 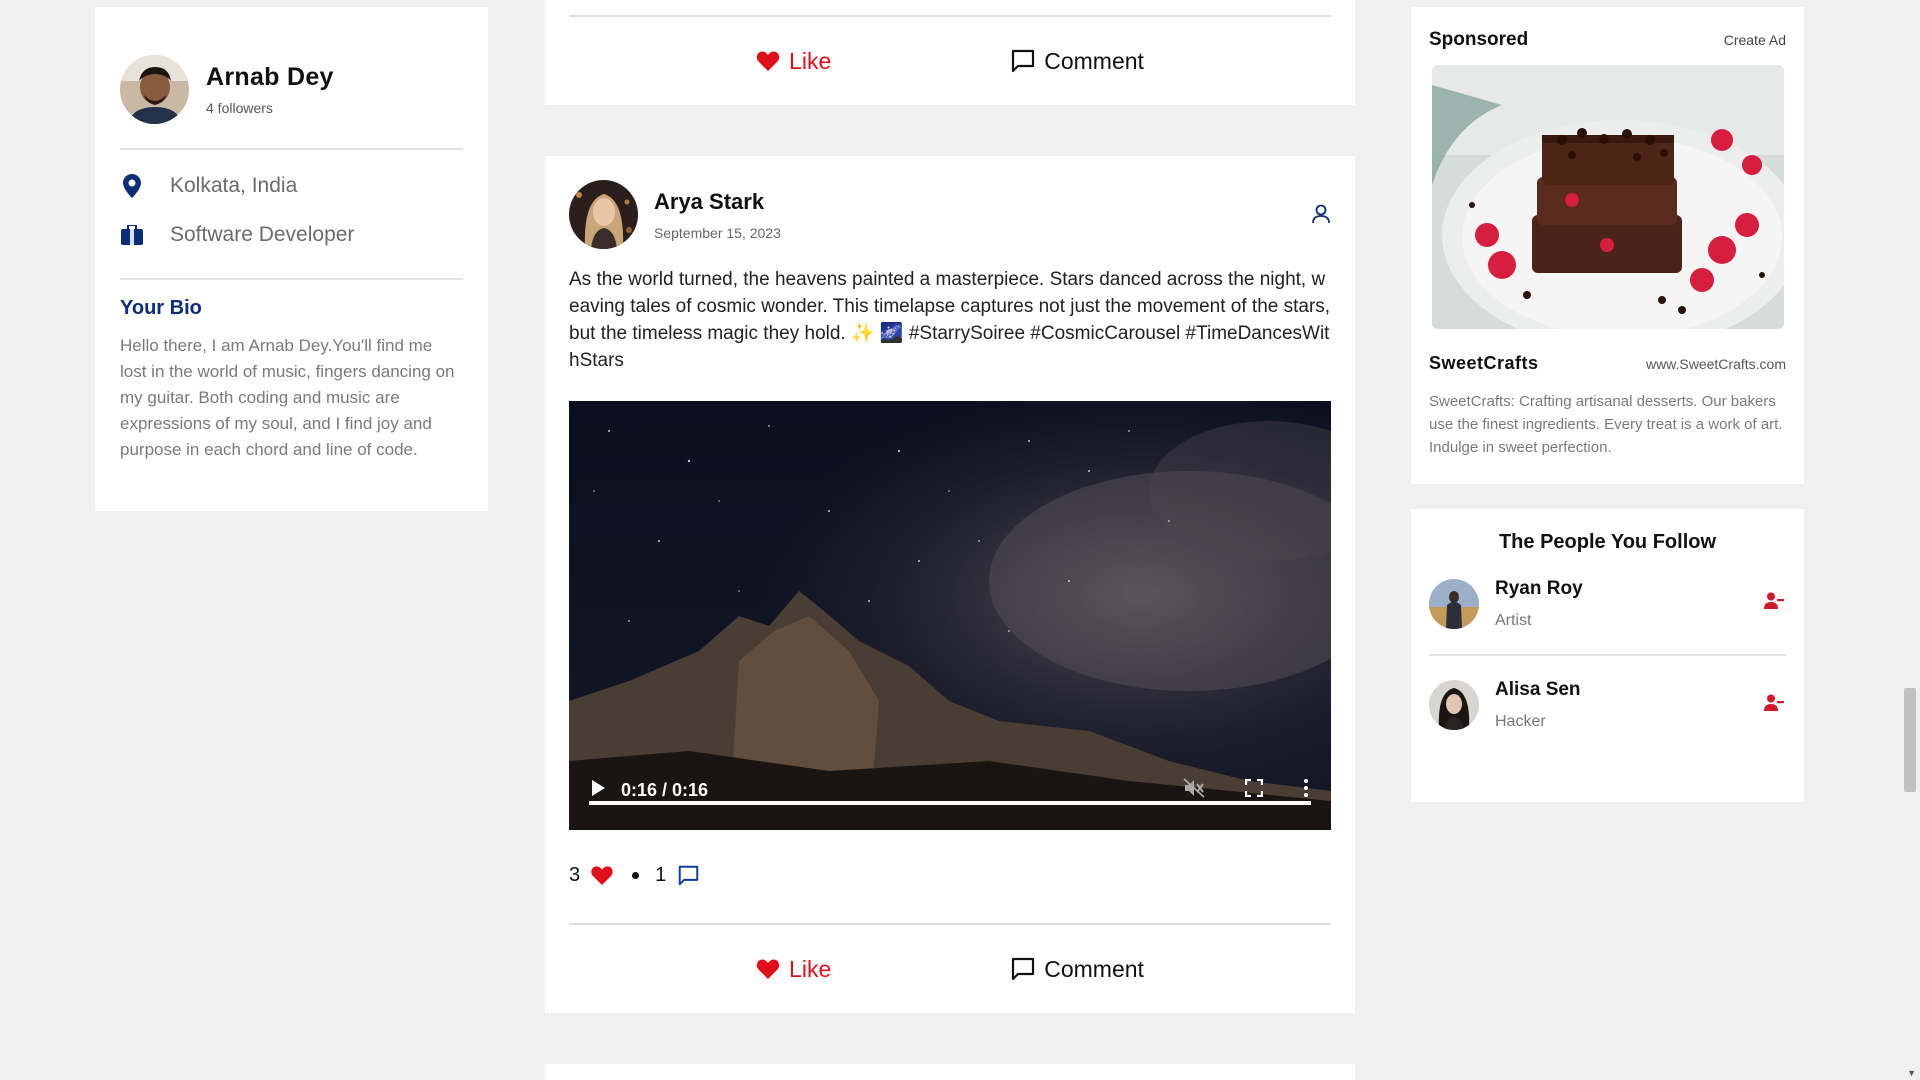 I want to click on play-icon, so click(x=598, y=787).